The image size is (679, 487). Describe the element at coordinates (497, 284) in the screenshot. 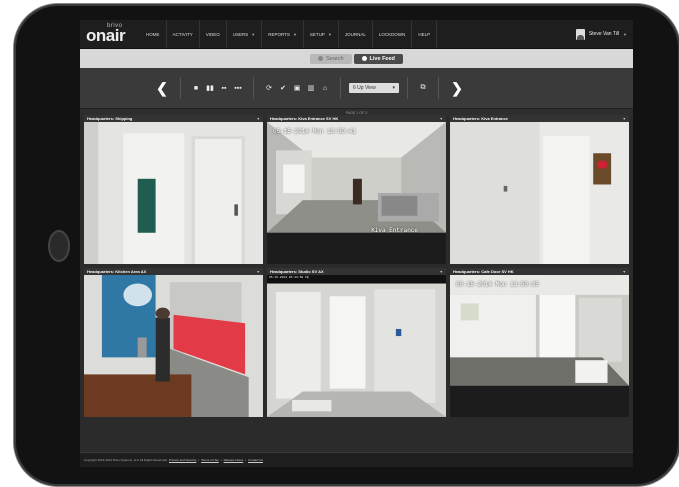

I see `camera-timestamp: 05-15-2014 Mon 13:50:35` at that location.